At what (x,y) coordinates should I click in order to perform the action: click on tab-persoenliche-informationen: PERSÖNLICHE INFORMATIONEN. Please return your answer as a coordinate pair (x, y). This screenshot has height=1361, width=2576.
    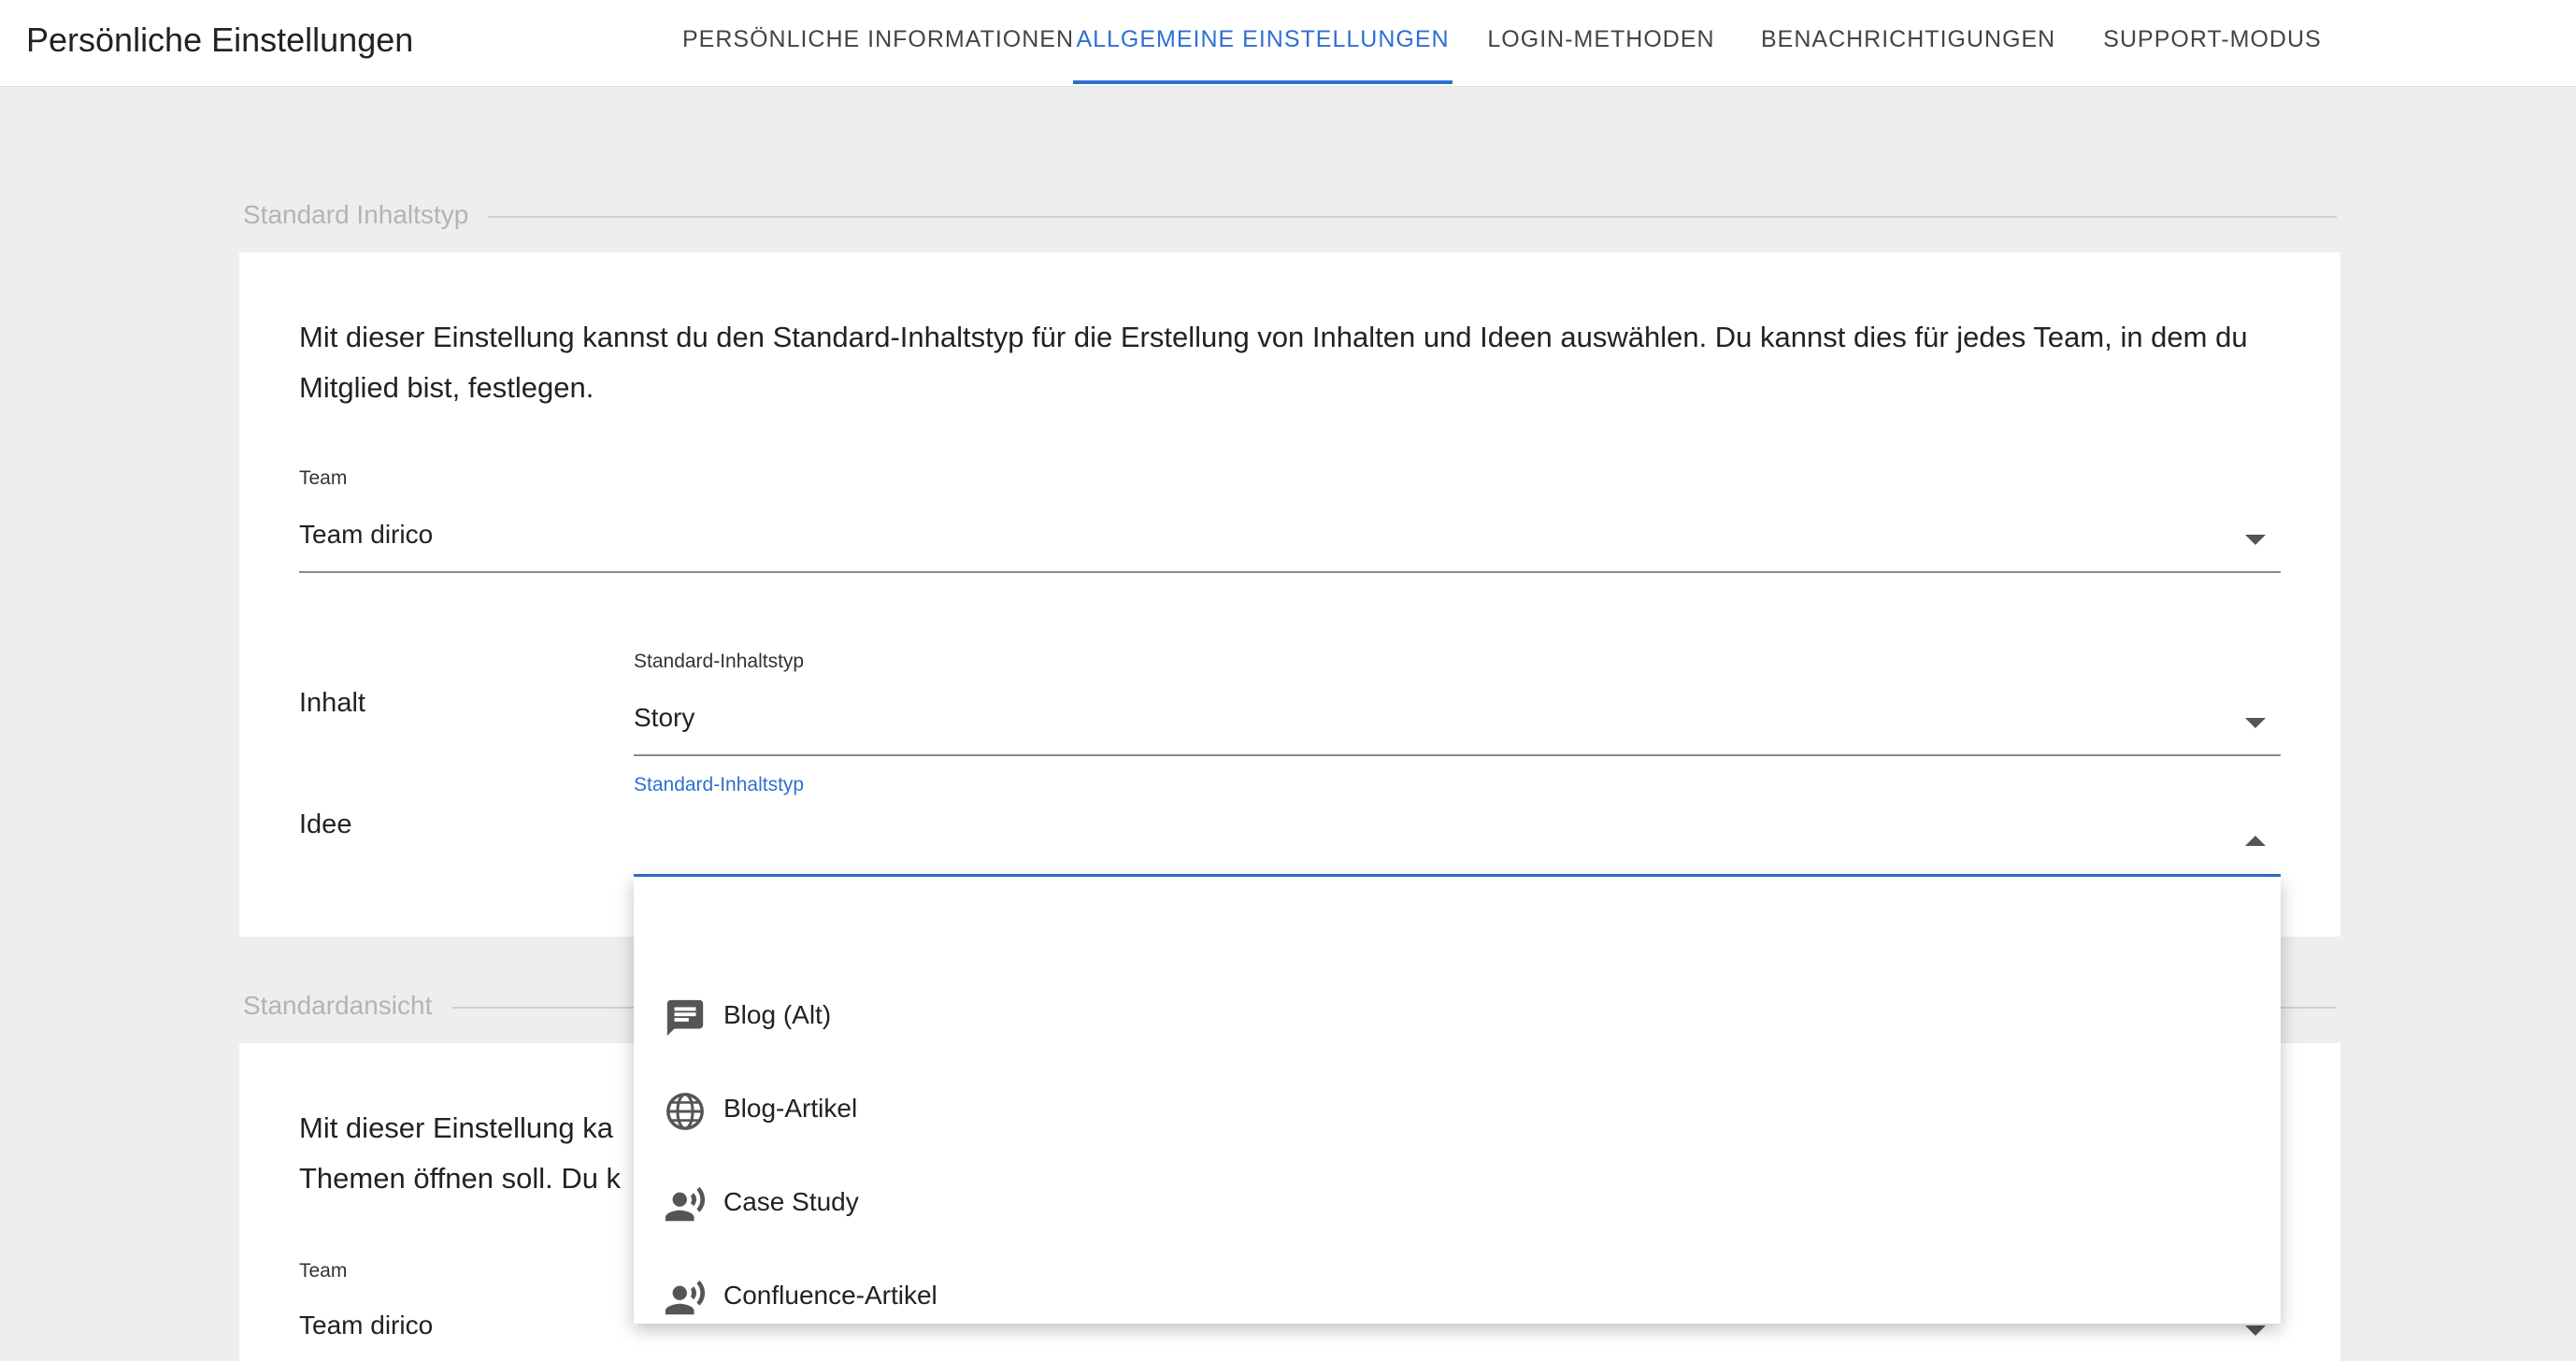
    Looking at the image, I should click on (877, 42).